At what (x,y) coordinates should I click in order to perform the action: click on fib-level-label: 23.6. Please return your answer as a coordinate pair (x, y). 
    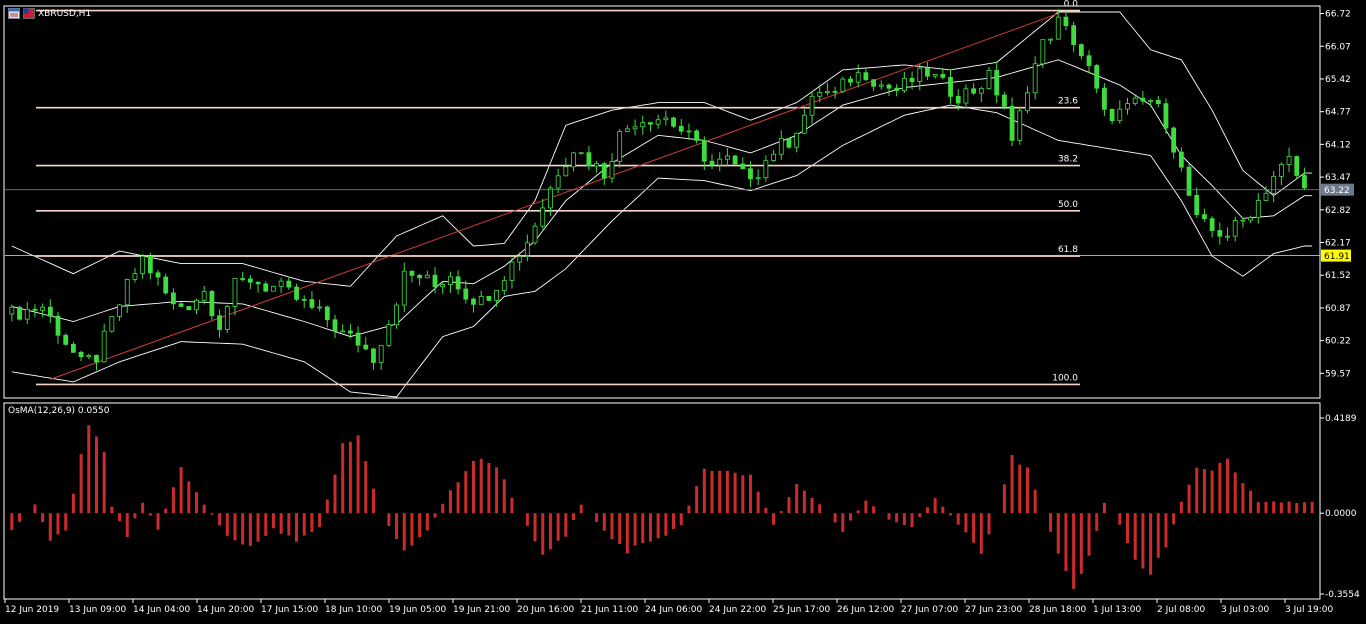
    Looking at the image, I should click on (1068, 102).